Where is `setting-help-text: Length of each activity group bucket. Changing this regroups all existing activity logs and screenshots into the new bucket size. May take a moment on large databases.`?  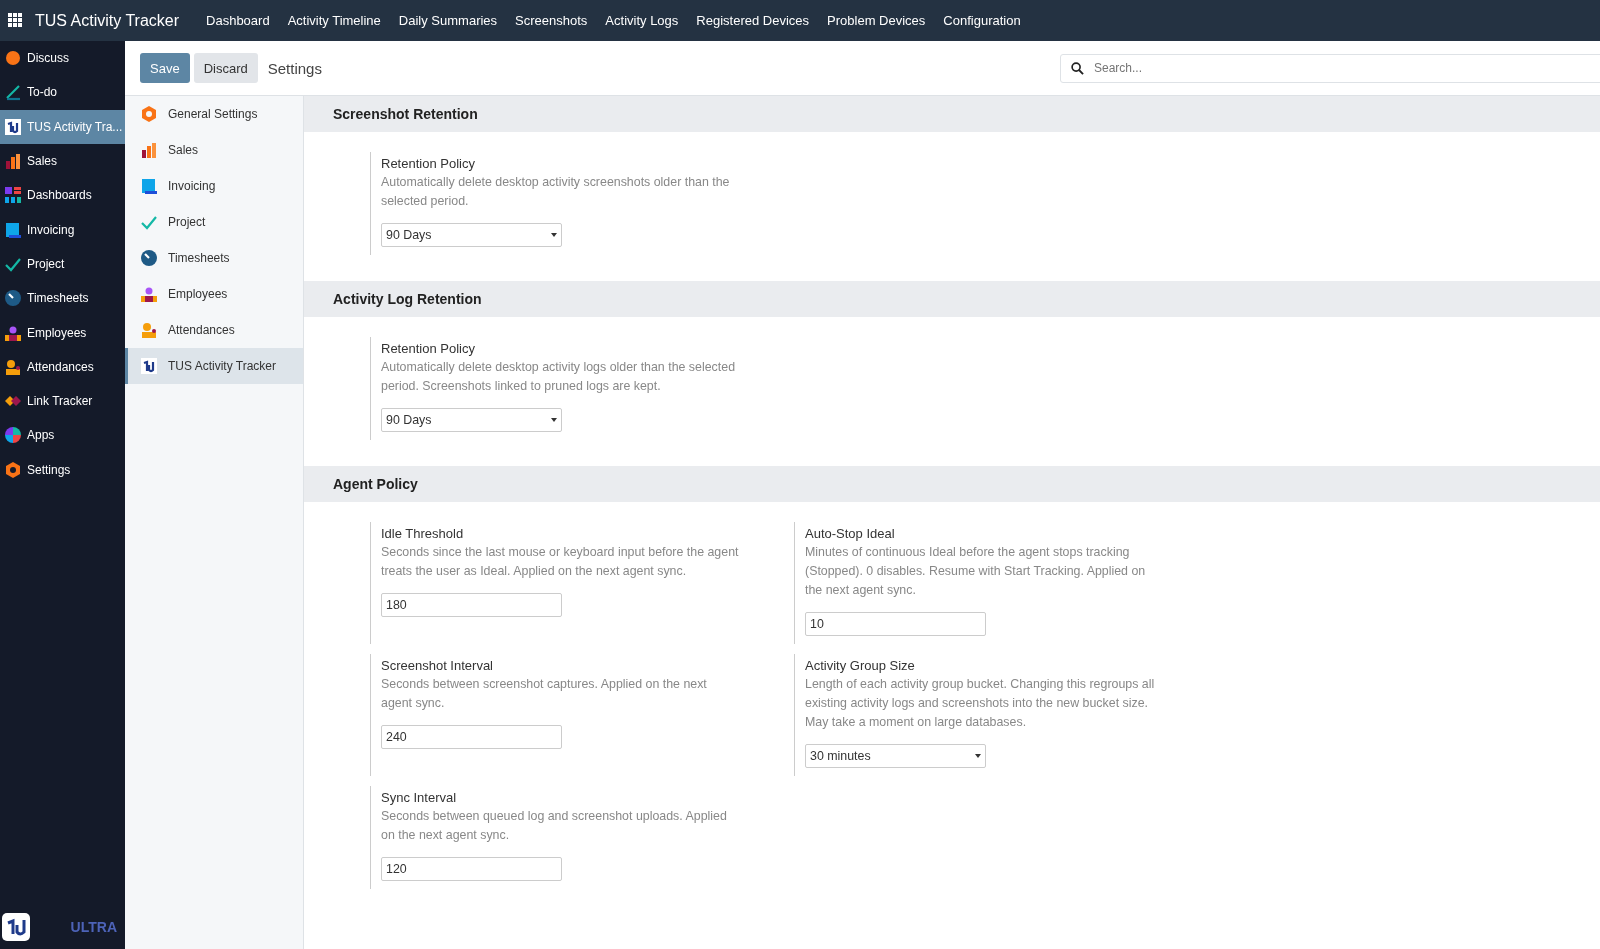 setting-help-text: Length of each activity group bucket. Changing this regroups all existing activity logs and screenshots into the new bucket size. May take a moment on large databases. is located at coordinates (980, 703).